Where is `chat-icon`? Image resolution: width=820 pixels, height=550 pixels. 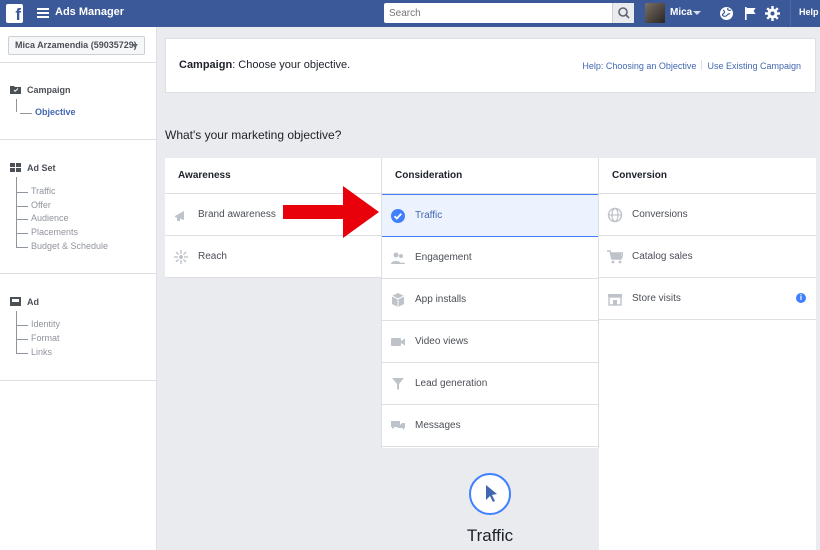
chat-icon is located at coordinates (398, 425).